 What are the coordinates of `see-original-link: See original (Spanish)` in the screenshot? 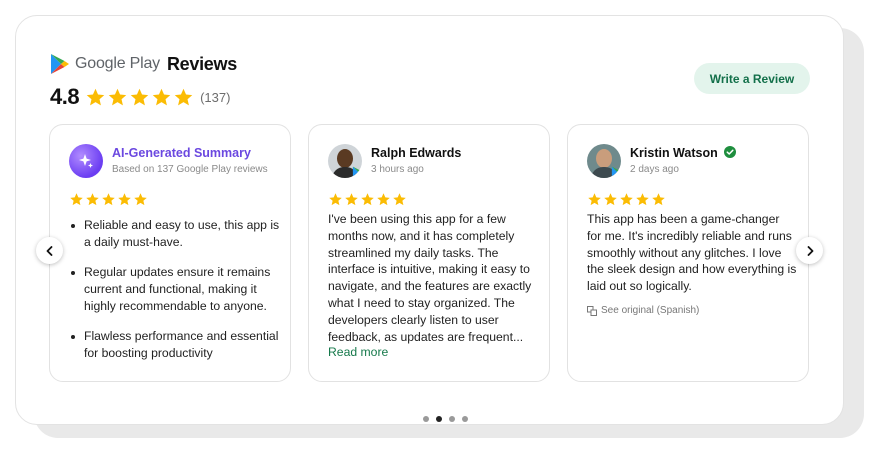 It's located at (643, 310).